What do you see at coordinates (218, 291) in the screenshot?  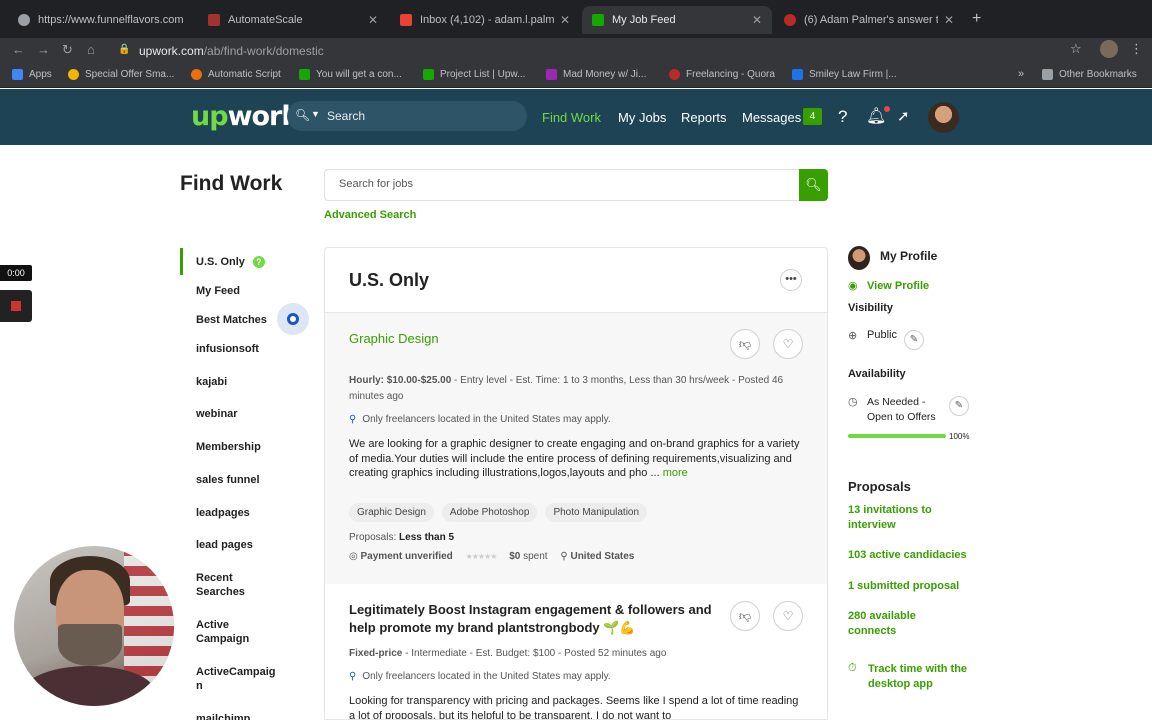 I see `feed-my-feed: My Feed` at bounding box center [218, 291].